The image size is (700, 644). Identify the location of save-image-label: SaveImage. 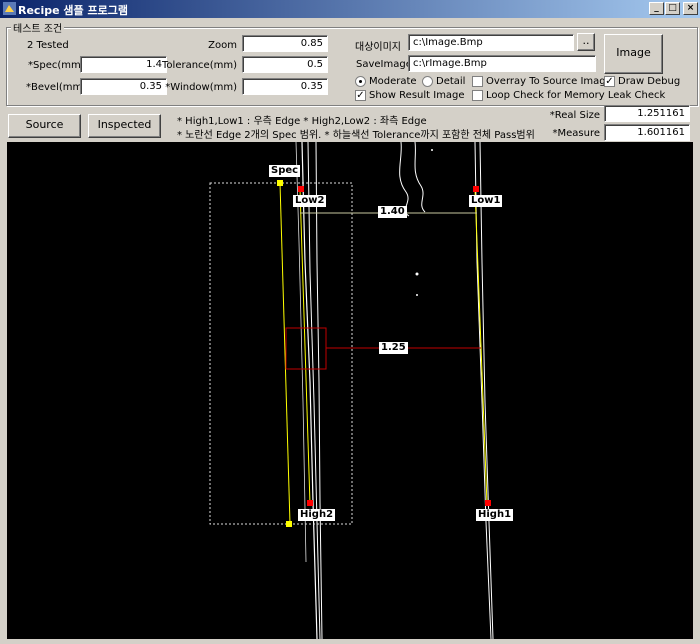
(384, 64).